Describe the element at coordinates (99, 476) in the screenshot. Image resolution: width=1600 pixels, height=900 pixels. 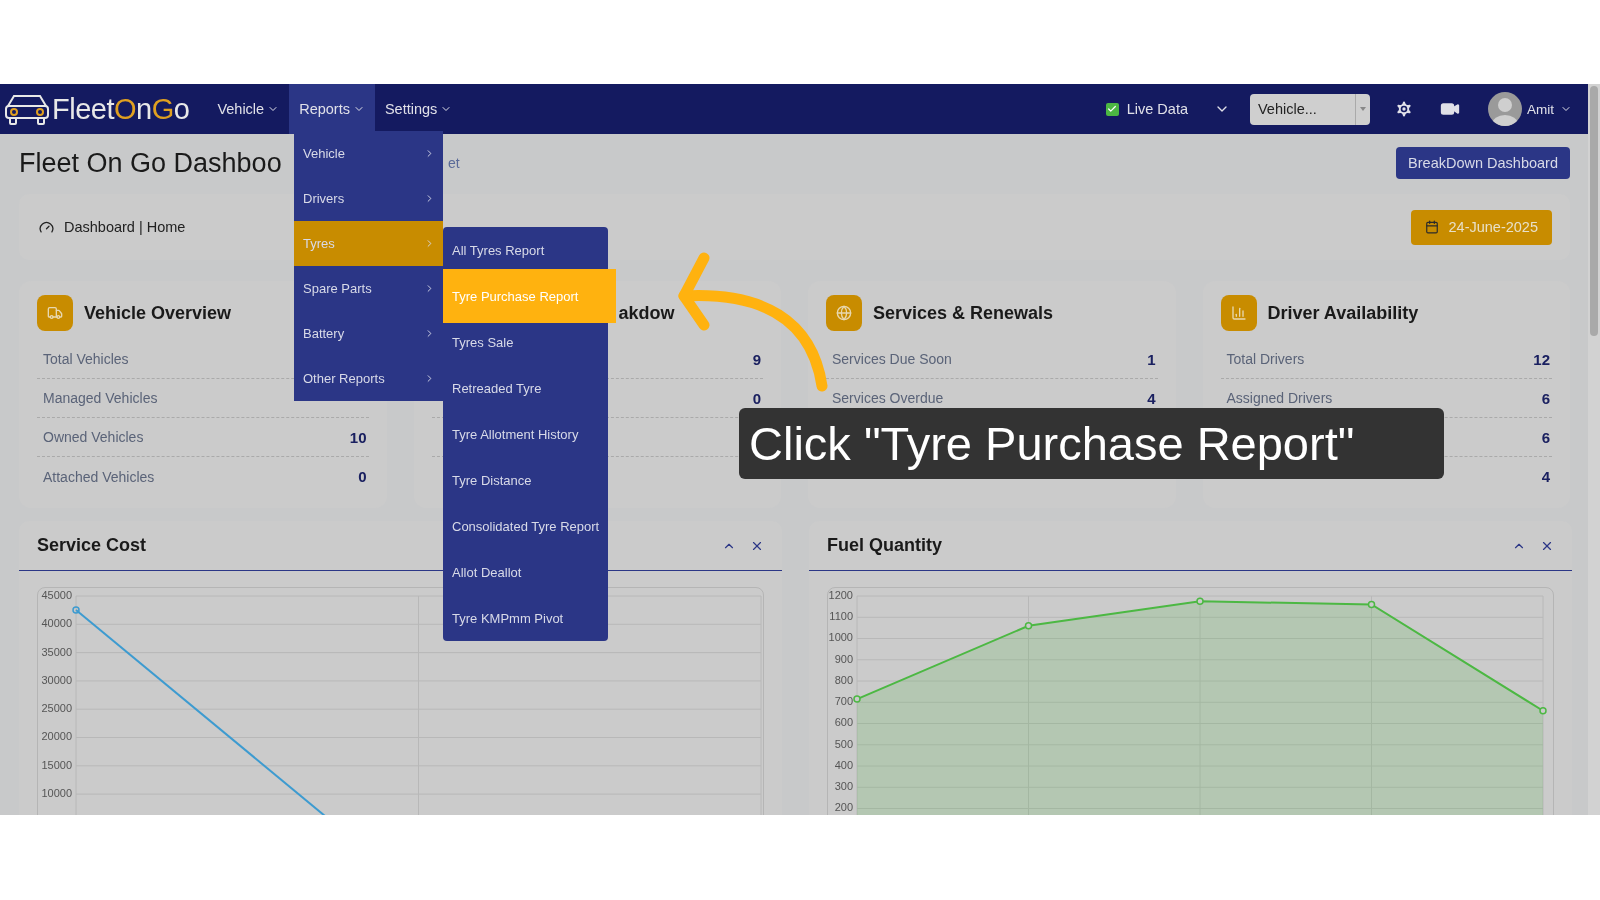
I see `stat-label: Attached Vehicles` at that location.